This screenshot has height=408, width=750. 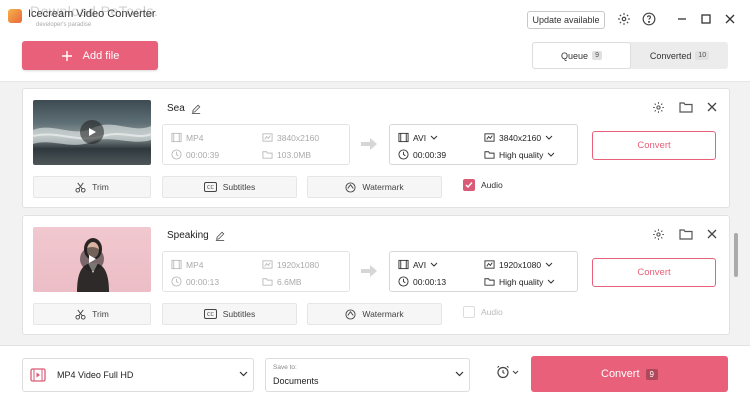 I want to click on source-resolution: 1920x1080, so click(x=298, y=264).